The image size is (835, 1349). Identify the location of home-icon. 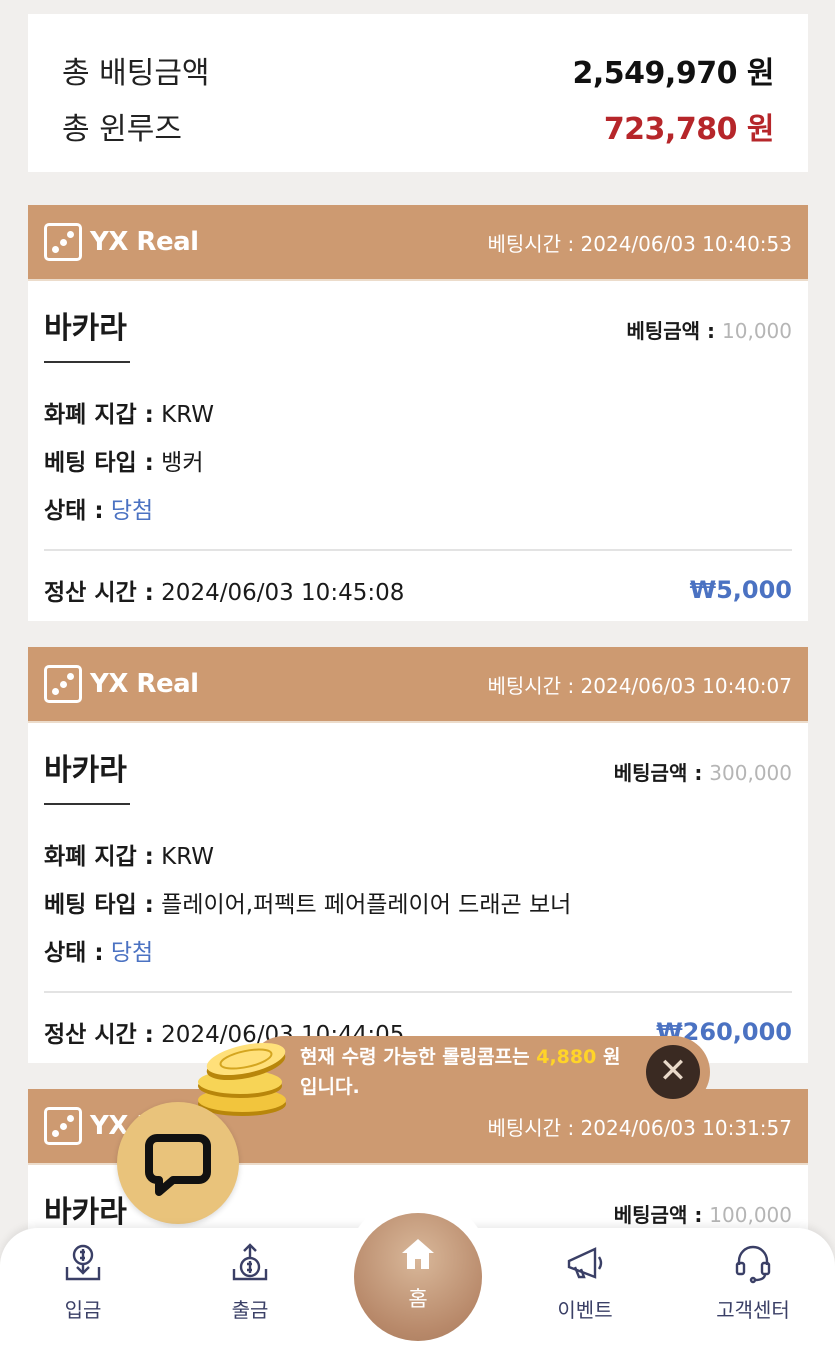
(418, 1255).